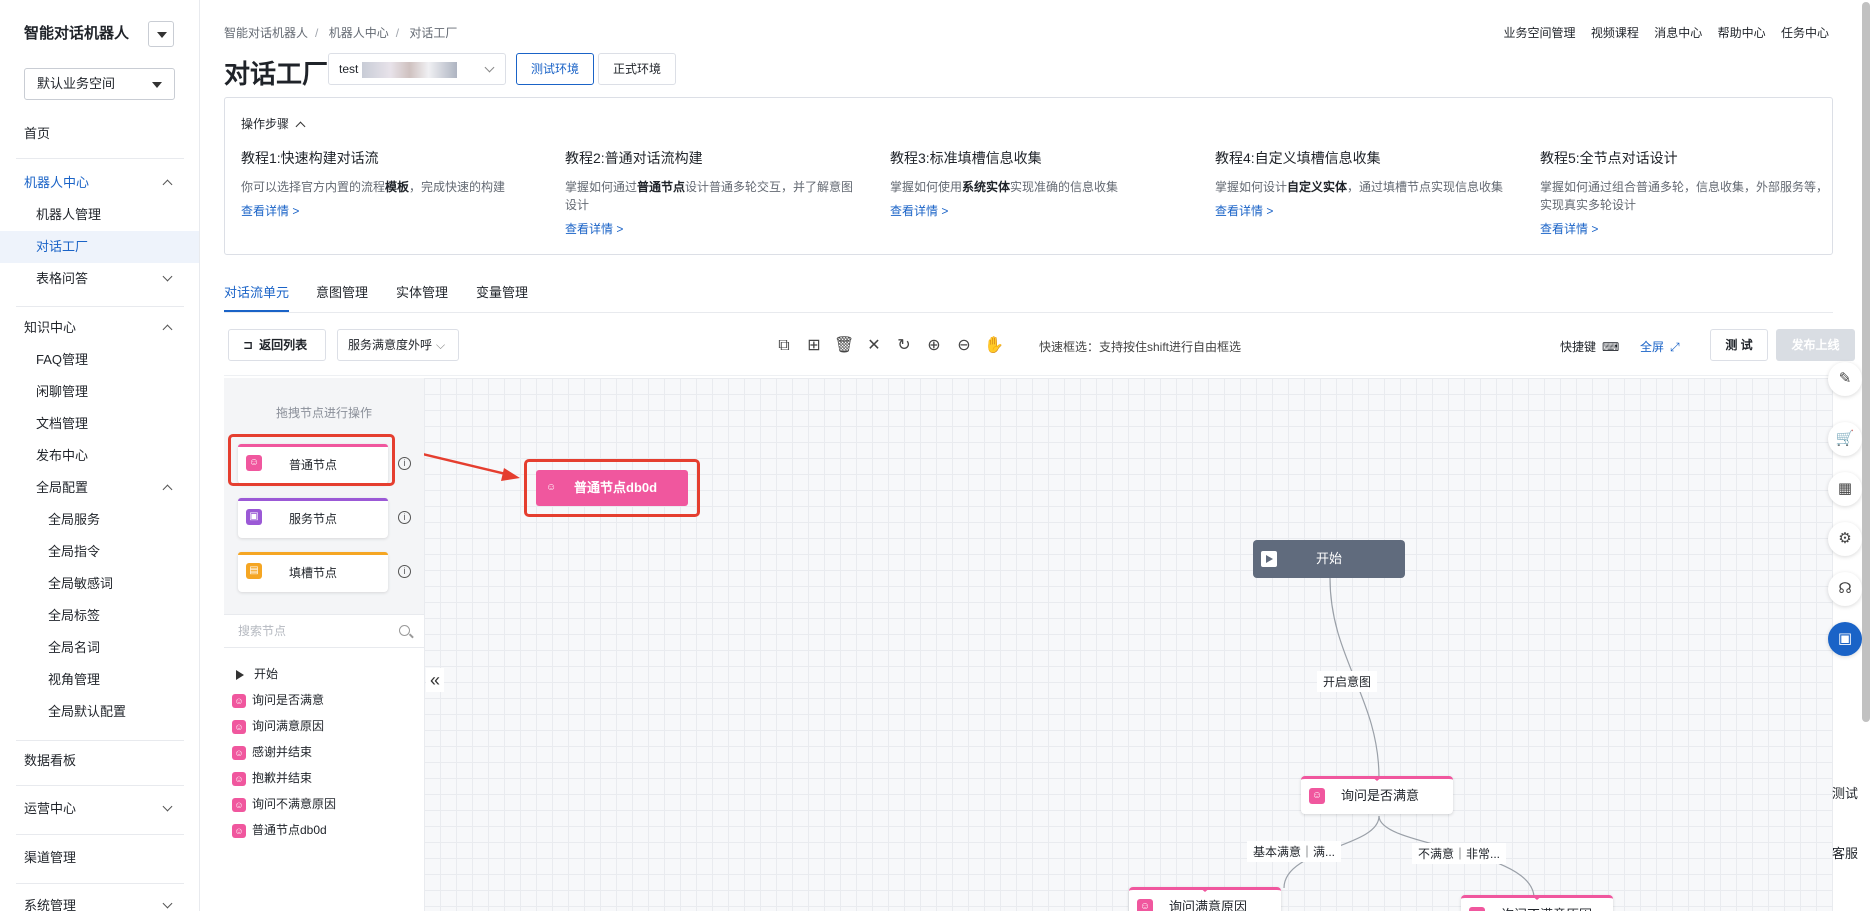 The height and width of the screenshot is (911, 1872). What do you see at coordinates (1845, 539) in the screenshot?
I see `gear-icon: ⚙` at bounding box center [1845, 539].